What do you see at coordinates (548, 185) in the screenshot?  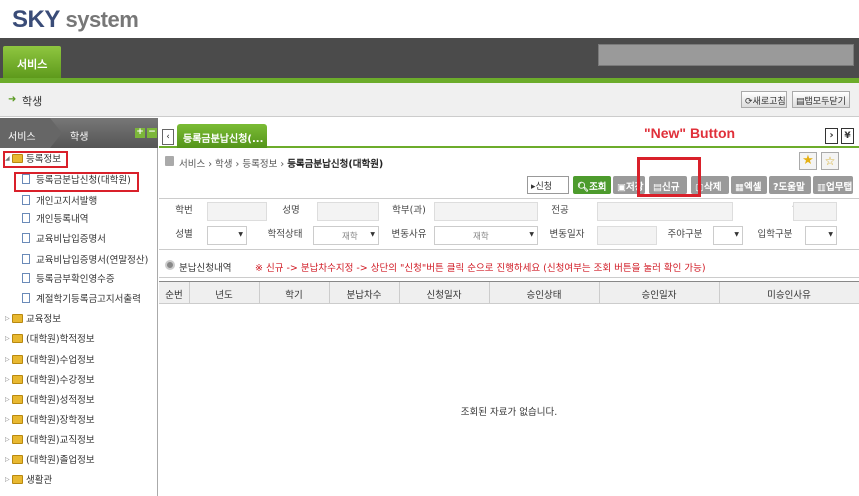 I see `apply-button: ▸신청` at bounding box center [548, 185].